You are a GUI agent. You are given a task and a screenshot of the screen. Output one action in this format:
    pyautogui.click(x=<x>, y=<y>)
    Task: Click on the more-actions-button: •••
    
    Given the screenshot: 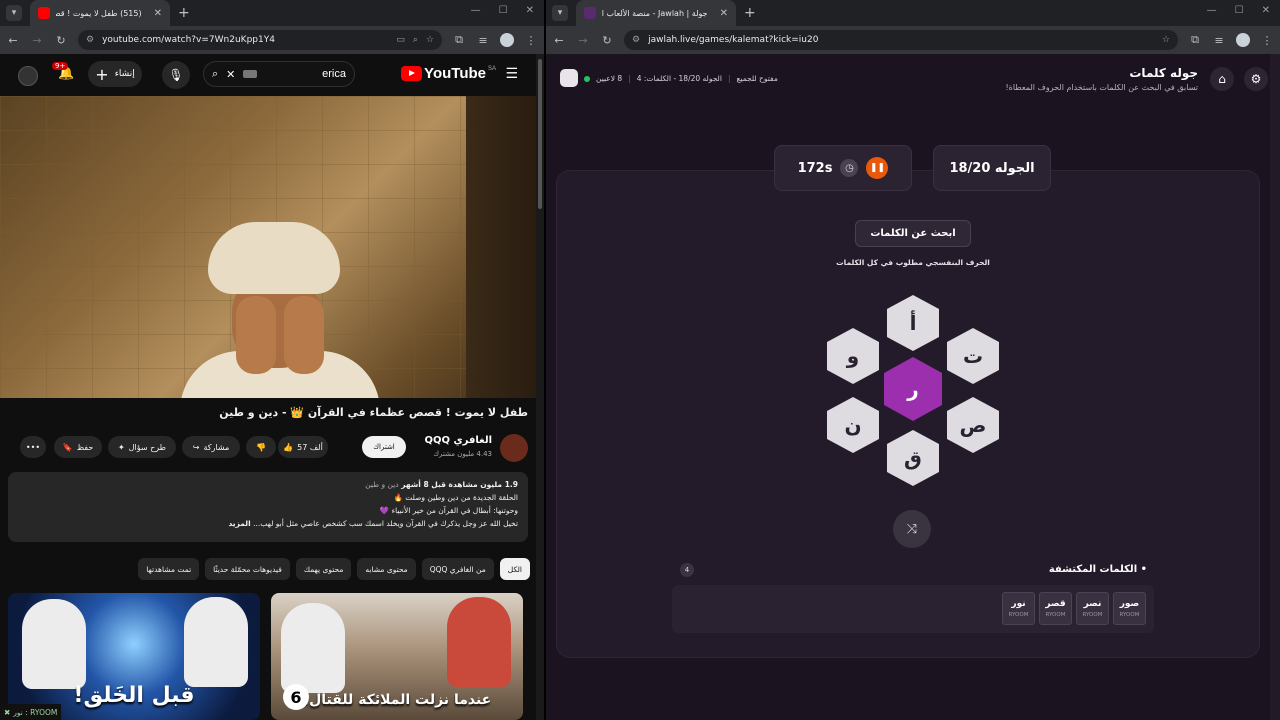 What is the action you would take?
    pyautogui.click(x=33, y=447)
    